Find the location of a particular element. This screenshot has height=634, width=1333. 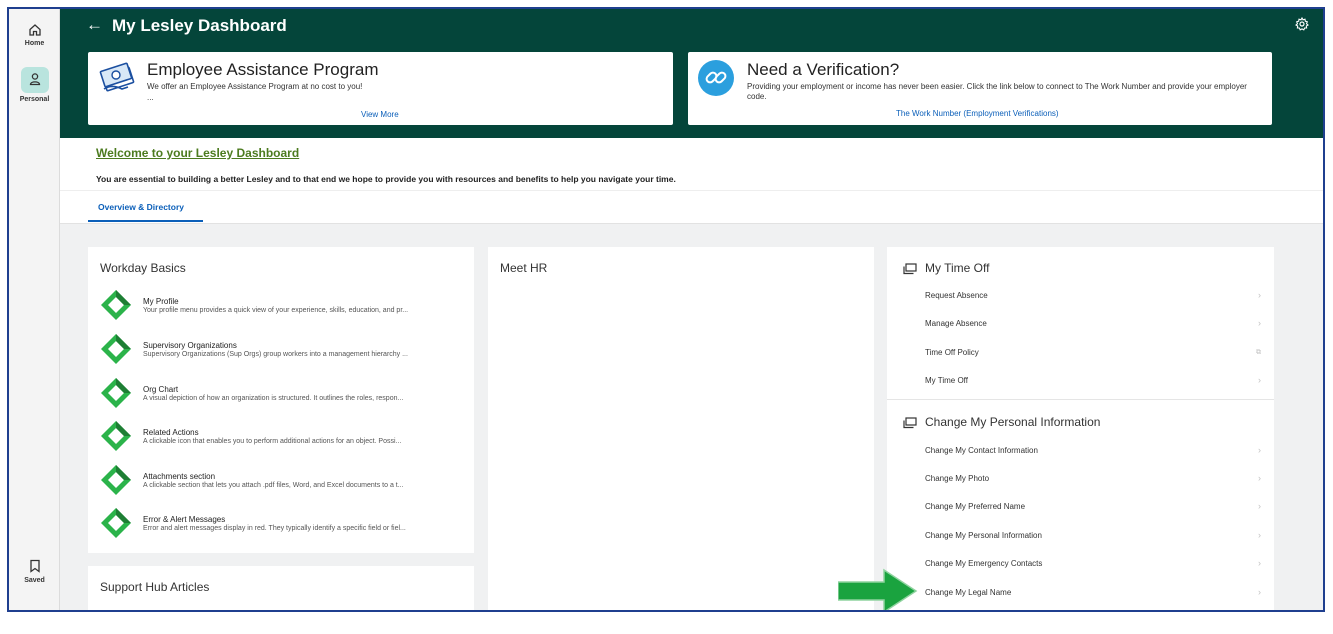

row-label: Manage Absence is located at coordinates (956, 323).